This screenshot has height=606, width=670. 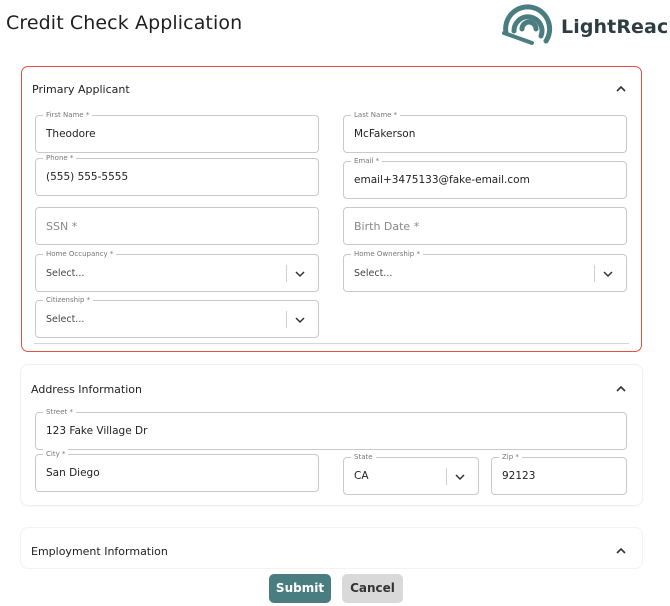 I want to click on field-label: Citizenship *, so click(x=68, y=300).